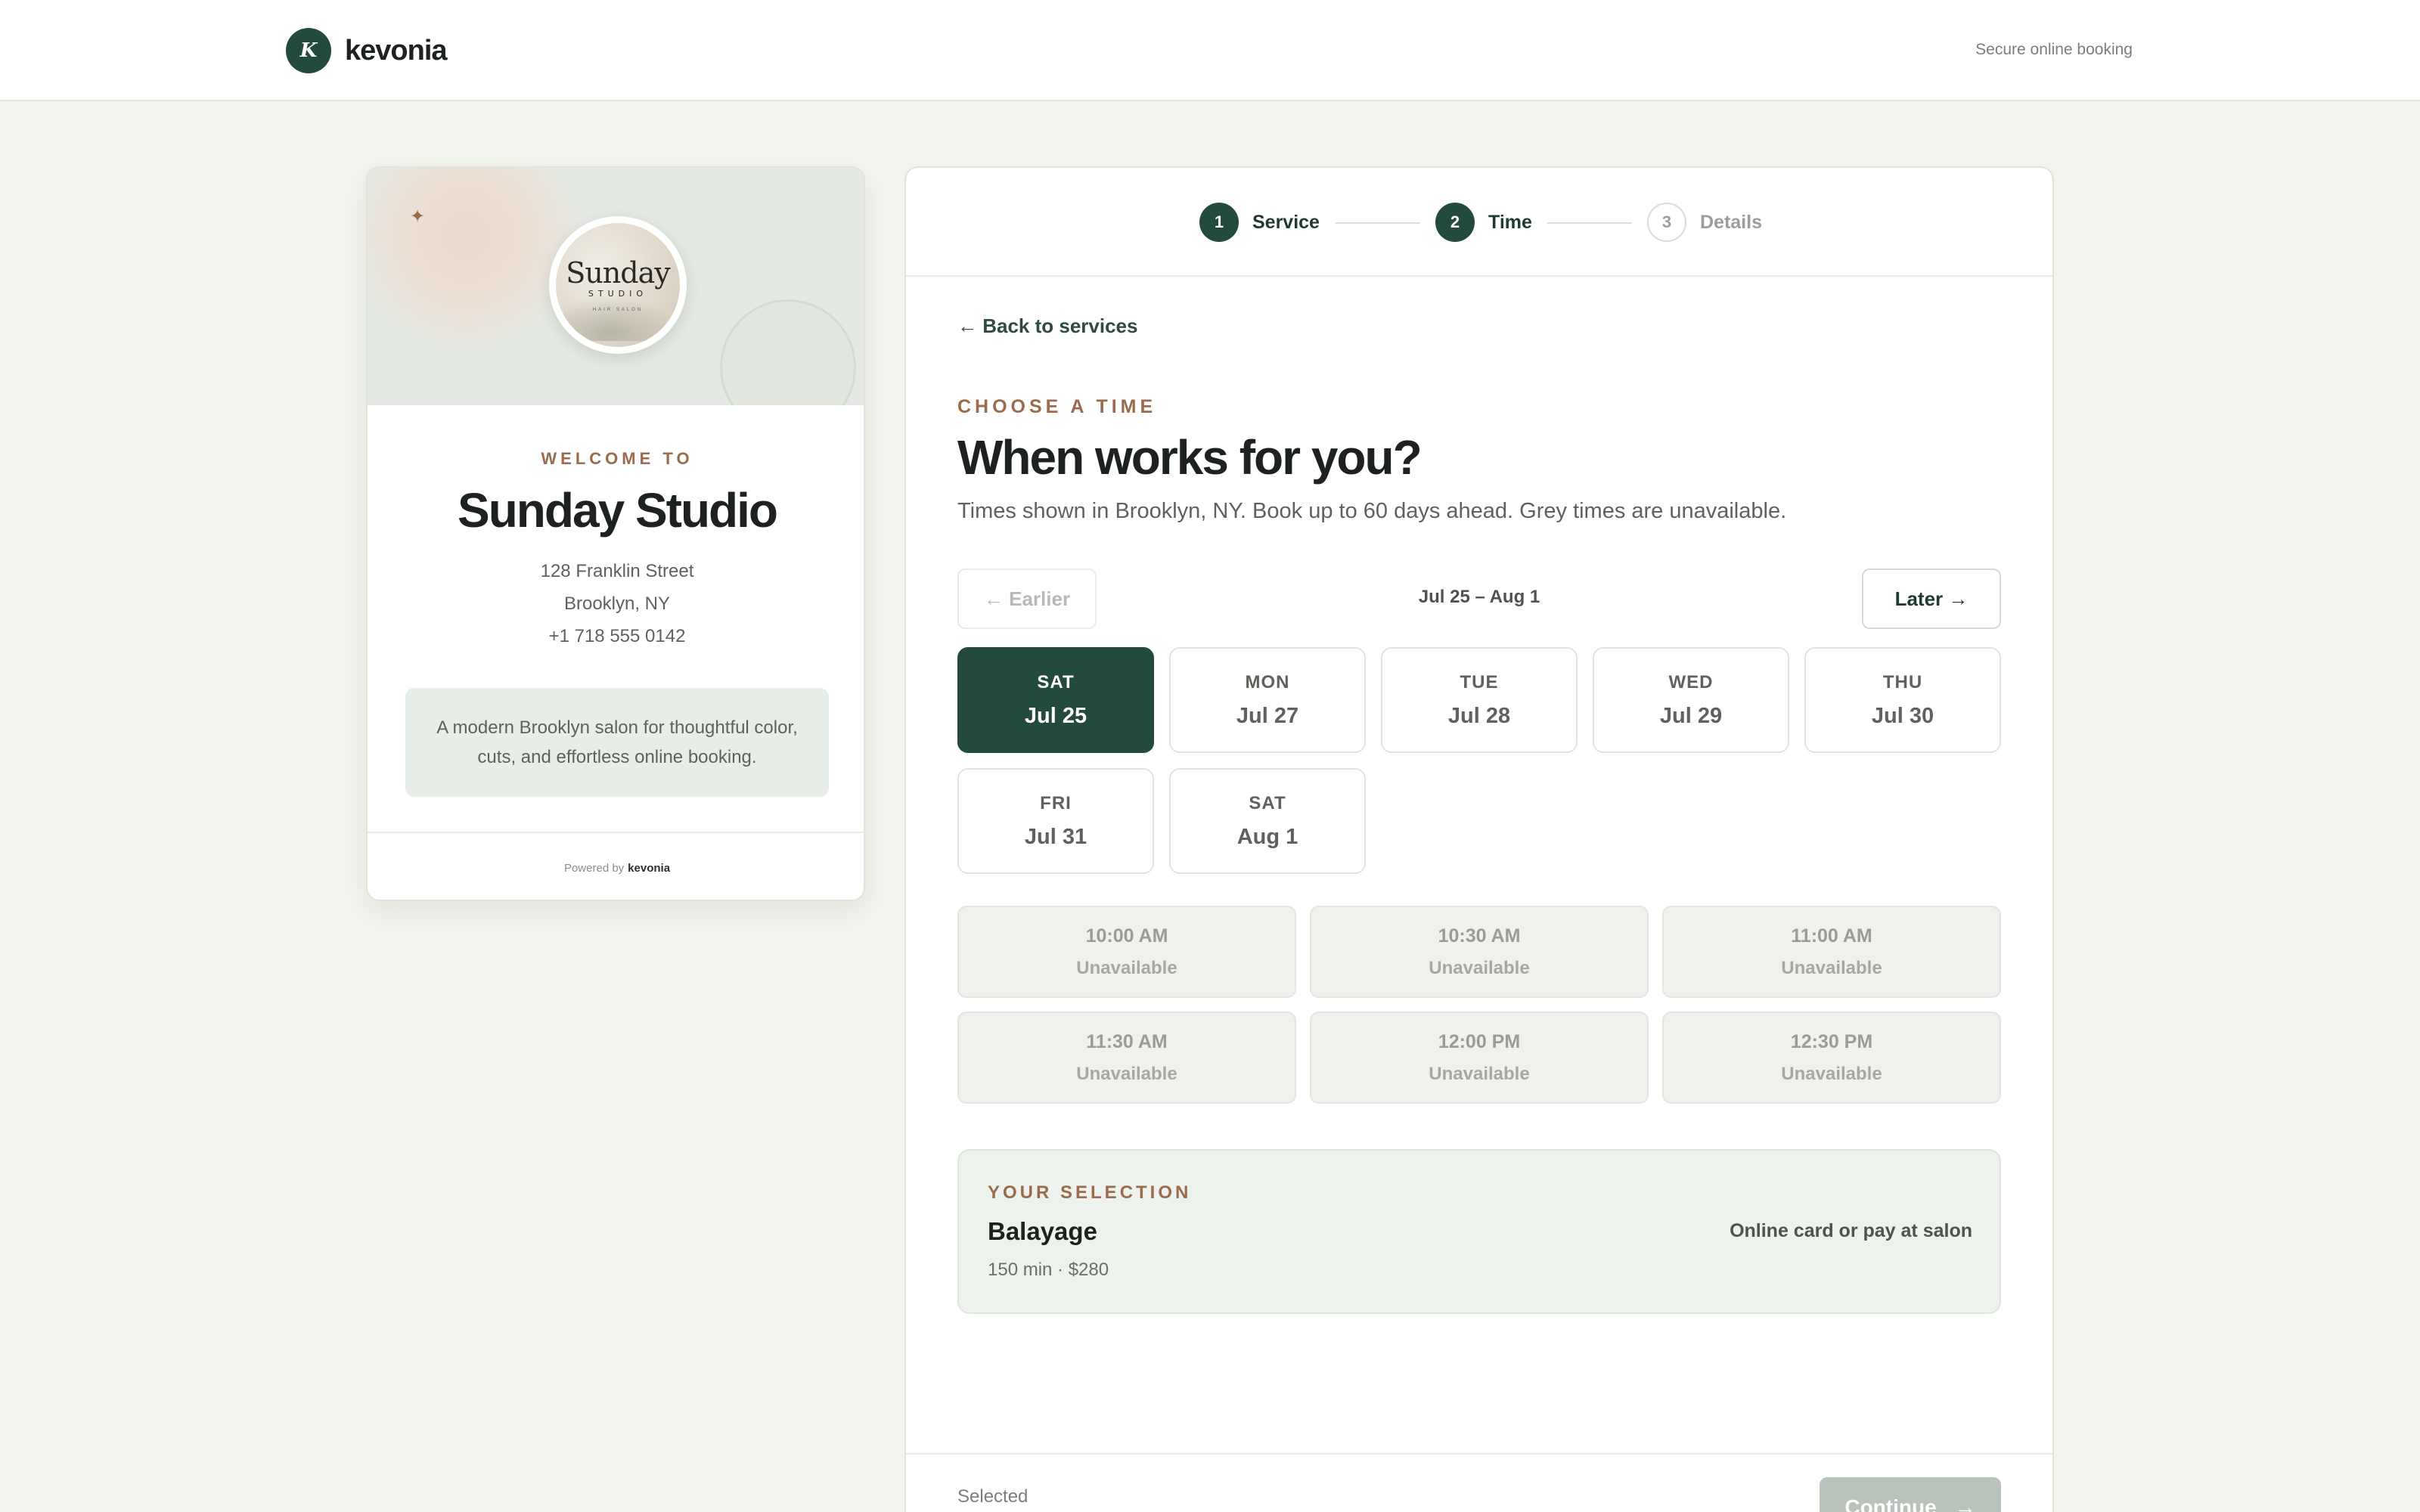 The image size is (2420, 1512). What do you see at coordinates (649, 868) in the screenshot?
I see `powered-by-brand: kevonia` at bounding box center [649, 868].